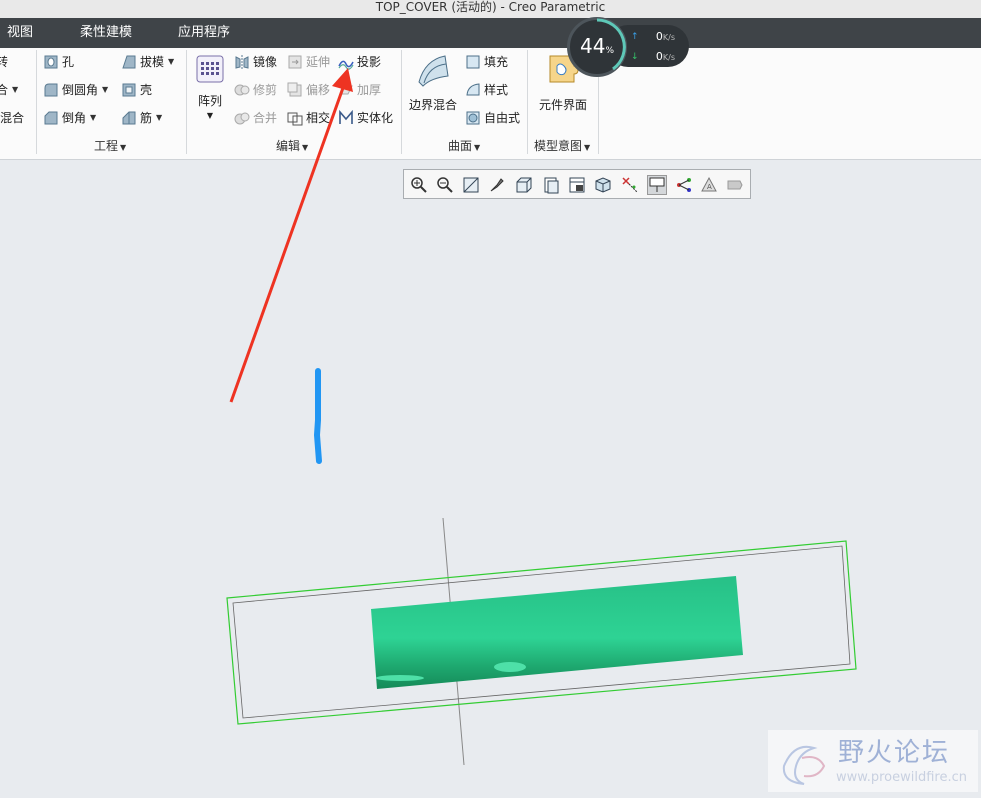 This screenshot has width=981, height=798. What do you see at coordinates (291, 235) in the screenshot?
I see `annotation-arrow` at bounding box center [291, 235].